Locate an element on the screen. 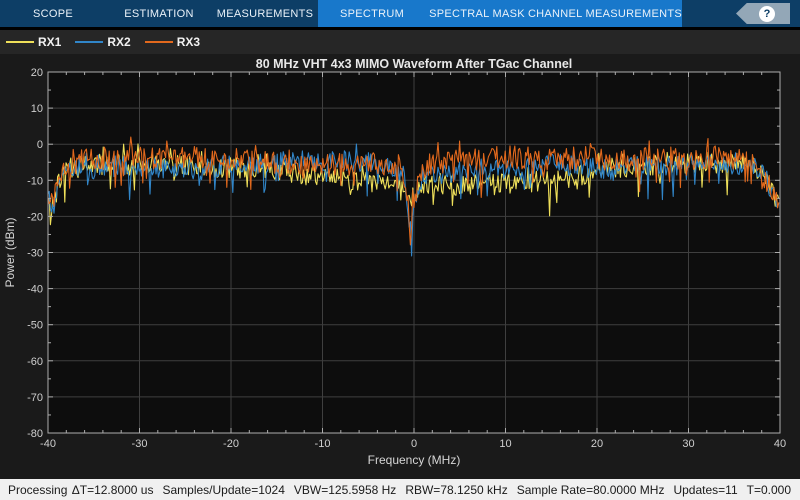  y-tick-label: 10 is located at coordinates (37, 109).